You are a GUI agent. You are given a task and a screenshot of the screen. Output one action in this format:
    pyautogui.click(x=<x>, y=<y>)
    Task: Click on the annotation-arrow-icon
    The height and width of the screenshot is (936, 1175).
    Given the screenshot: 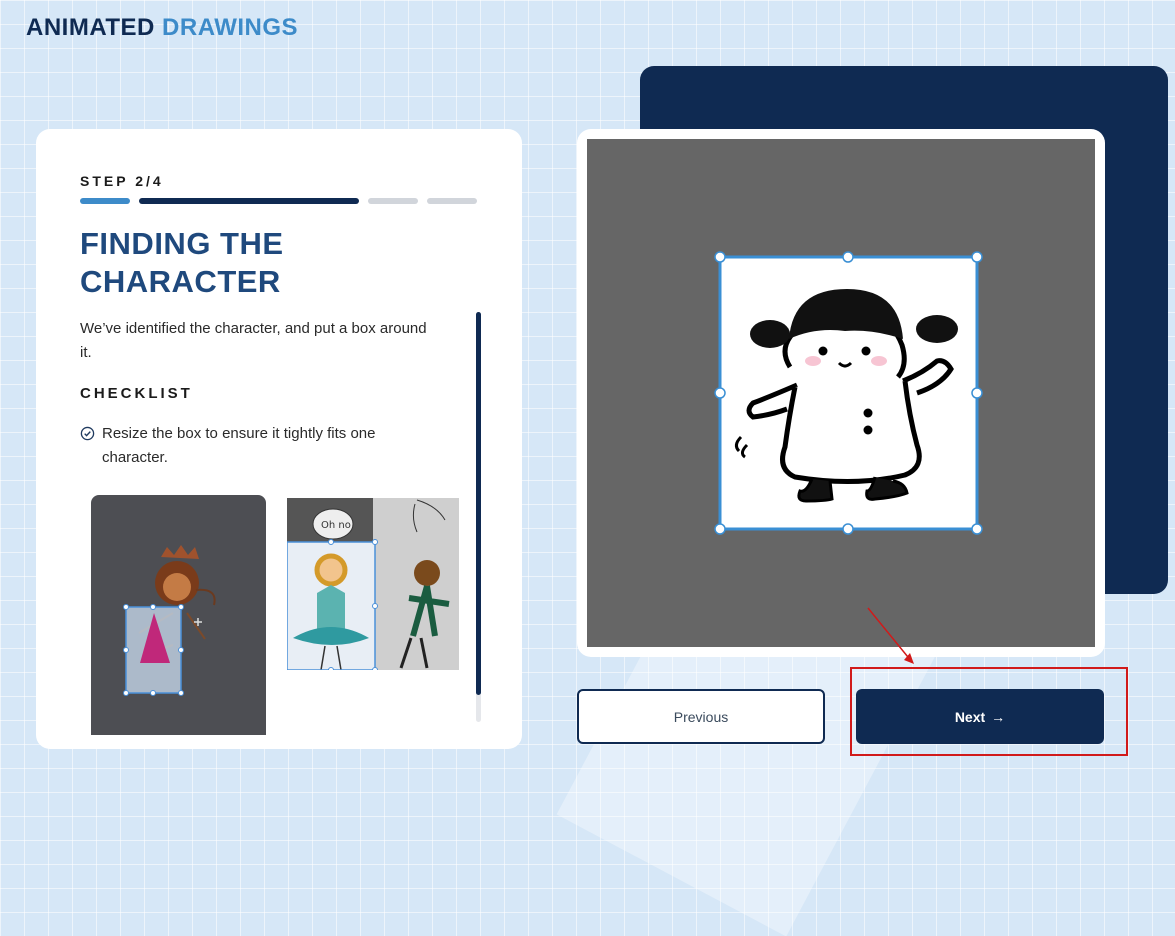 What is the action you would take?
    pyautogui.click(x=890, y=635)
    